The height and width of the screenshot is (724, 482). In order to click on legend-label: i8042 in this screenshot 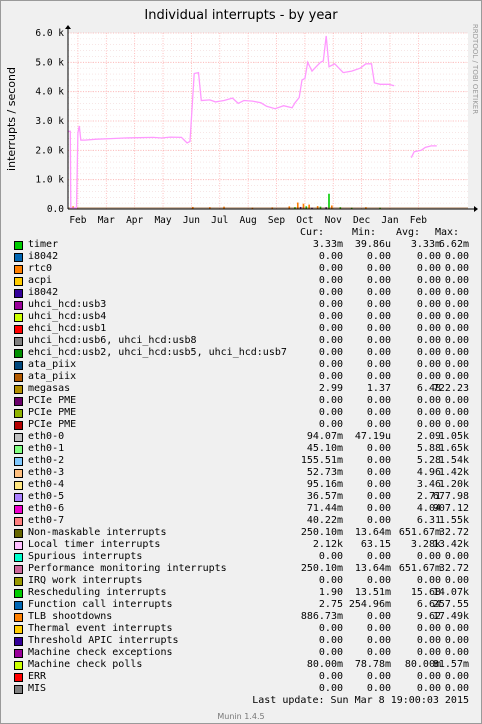, I will do `click(43, 256)`.